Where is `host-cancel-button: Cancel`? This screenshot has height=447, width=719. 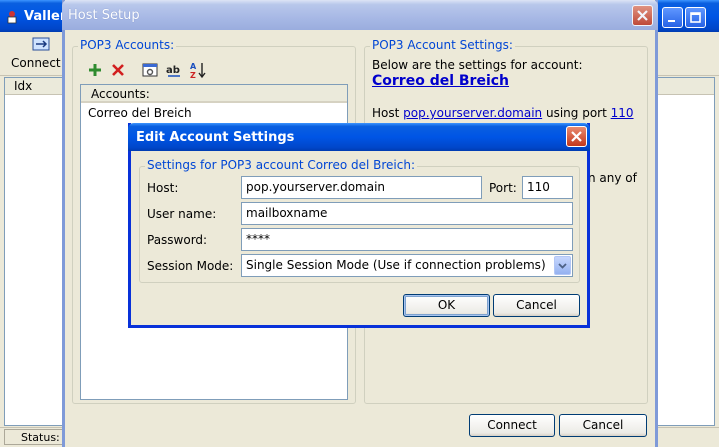
host-cancel-button: Cancel is located at coordinates (603, 425).